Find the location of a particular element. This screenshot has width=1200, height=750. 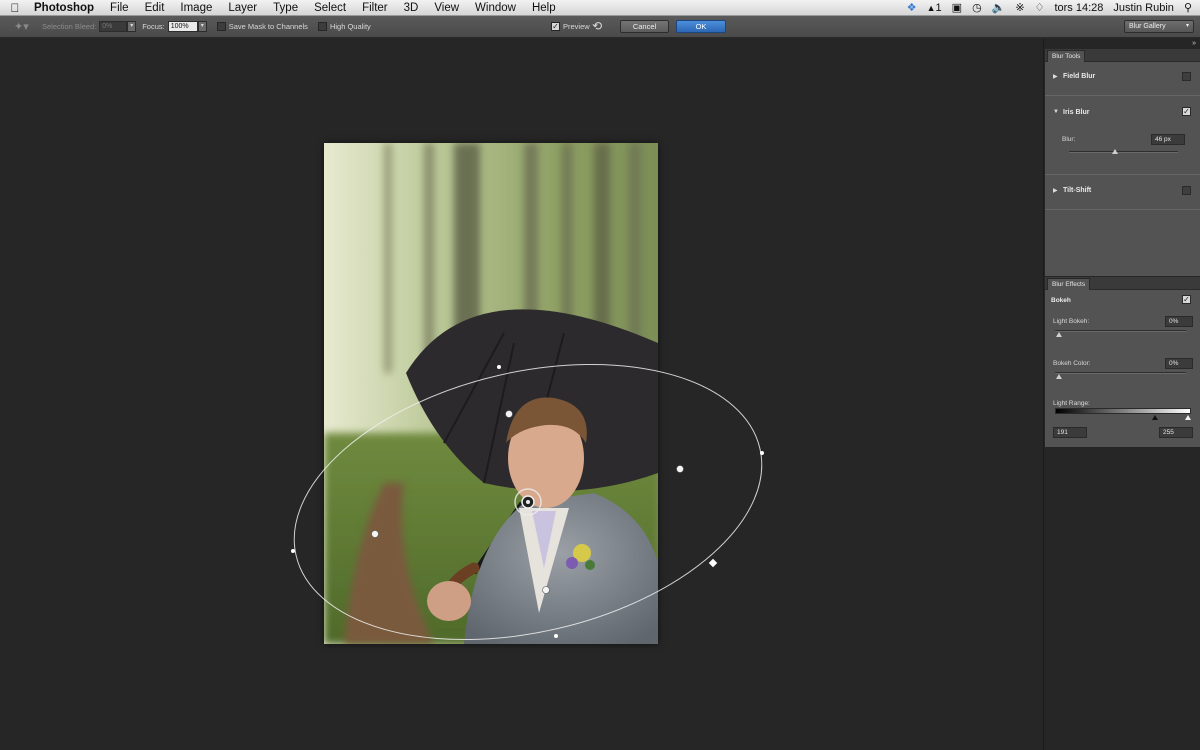

light-bokeh-slider-thumb is located at coordinates (1059, 334).